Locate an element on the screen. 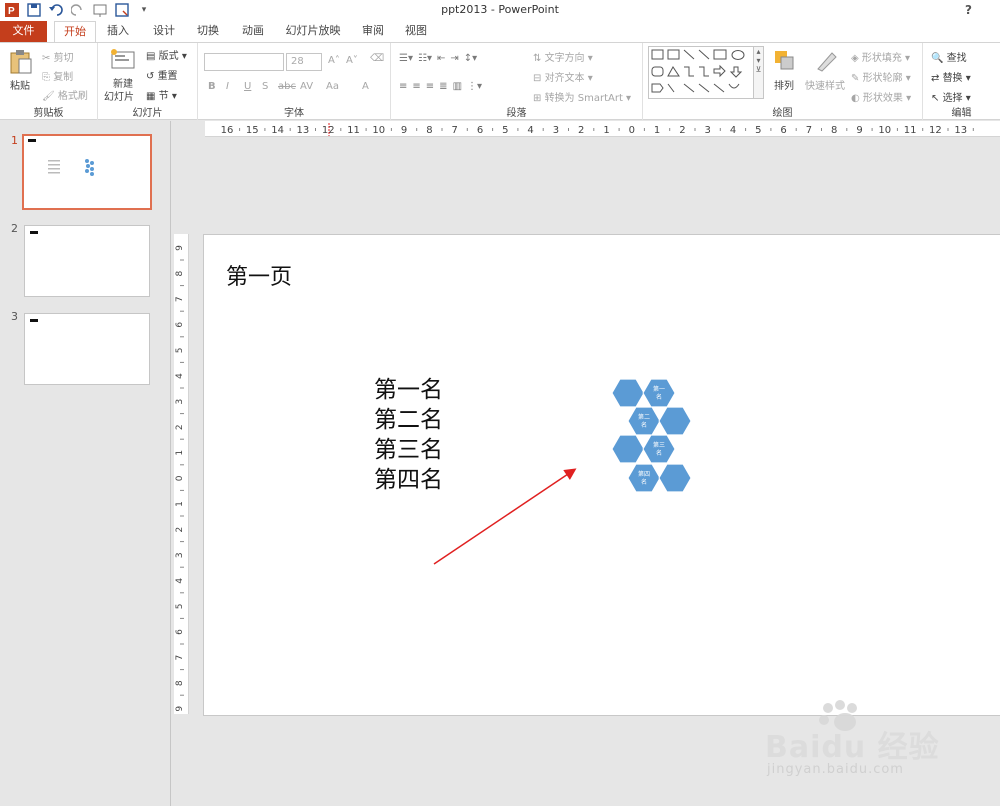 The image size is (1000, 806). text-shadow-button: S is located at coordinates (265, 86).